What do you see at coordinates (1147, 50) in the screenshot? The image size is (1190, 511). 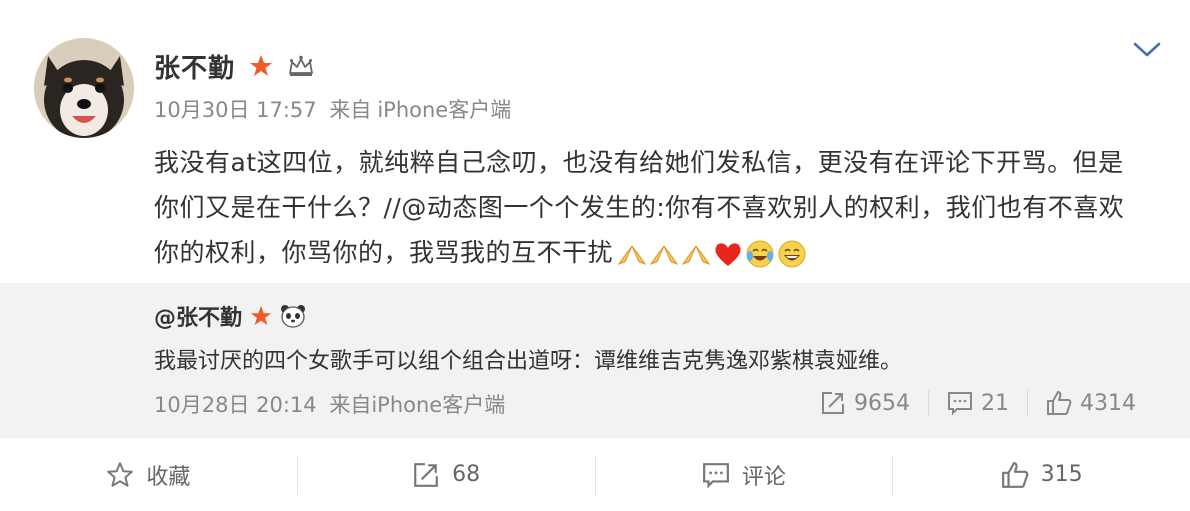 I see `chevron-down-icon` at bounding box center [1147, 50].